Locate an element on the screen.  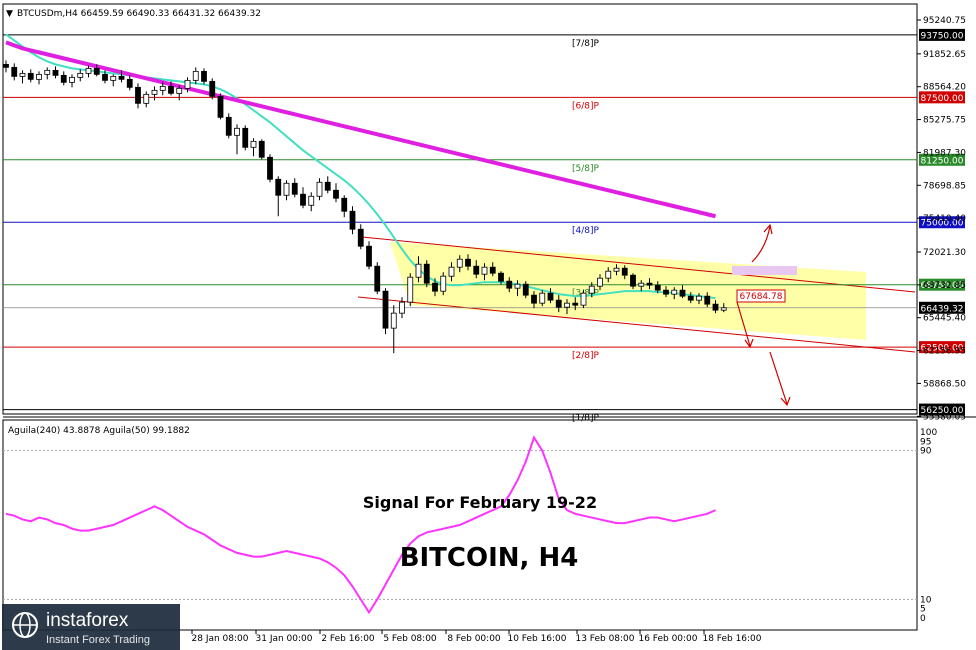
murrey-label-5: [2/8]P is located at coordinates (586, 356).